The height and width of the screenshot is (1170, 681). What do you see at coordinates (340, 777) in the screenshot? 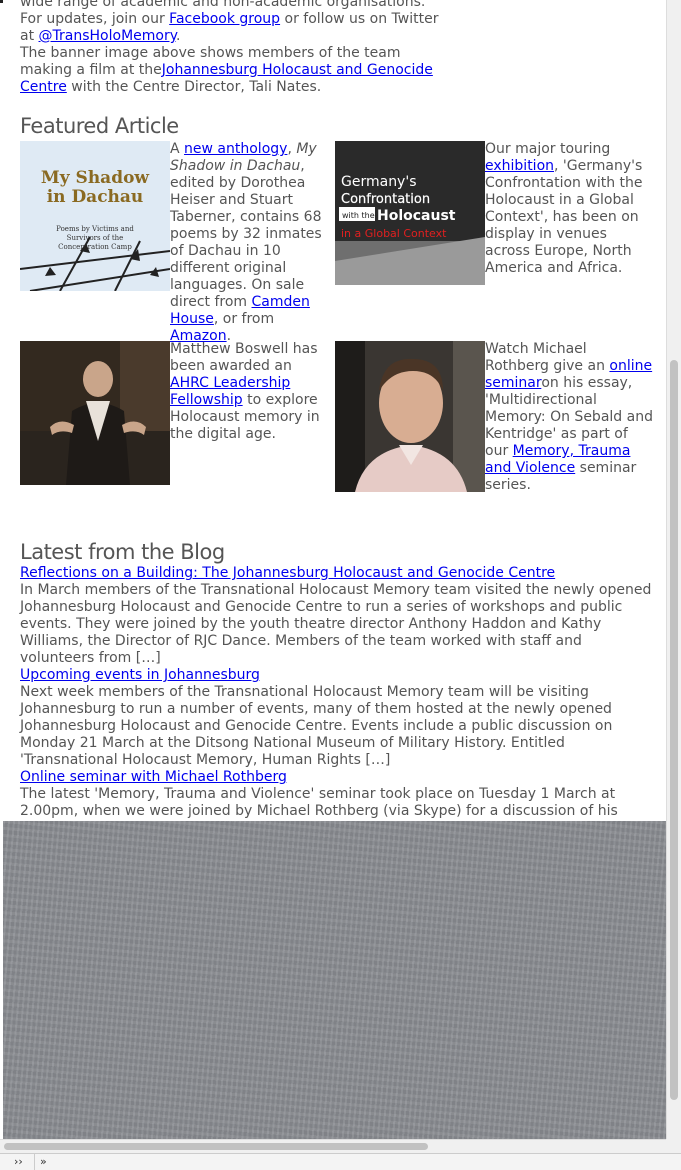
I see `blog-post-title-link: Online seminar with Michael Rothberg` at bounding box center [340, 777].